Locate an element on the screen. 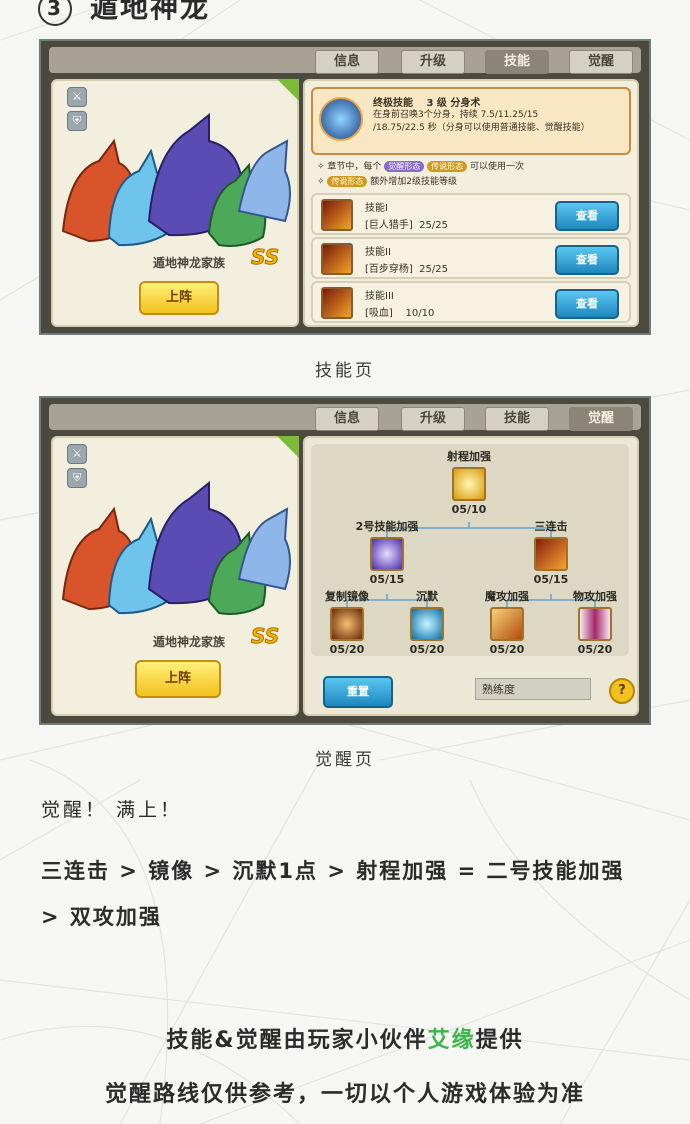  skill-row-2: 技能II [百步穿杨] 25/25 查看 is located at coordinates (471, 258).